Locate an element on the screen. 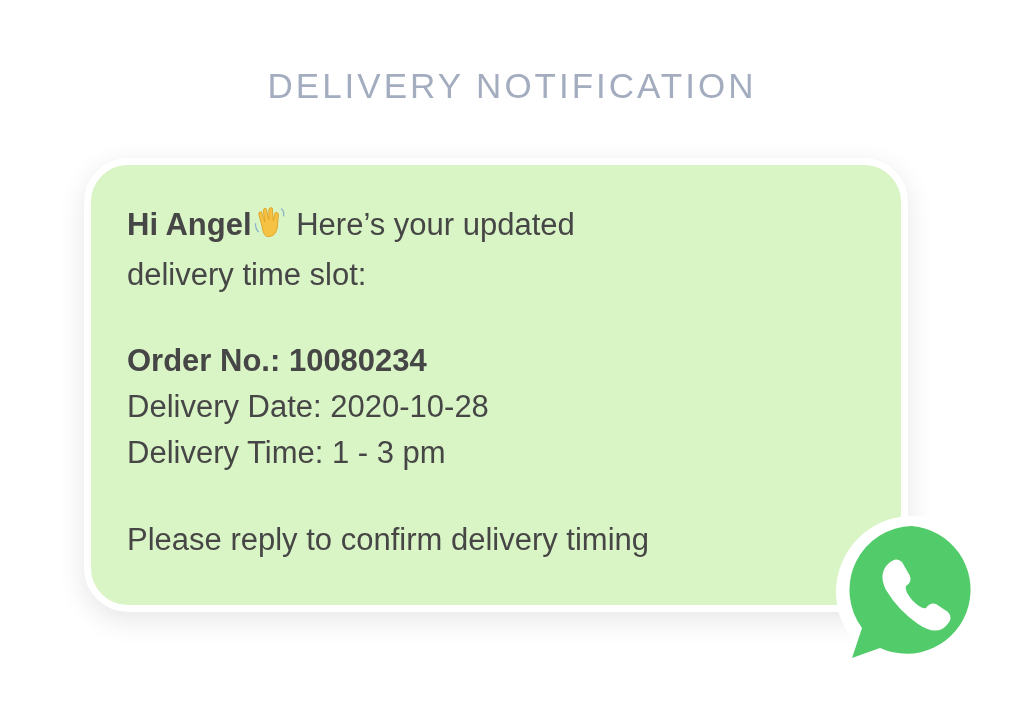 This screenshot has width=1024, height=720. closing-text: Please reply to confirm delivery timing is located at coordinates (389, 540).